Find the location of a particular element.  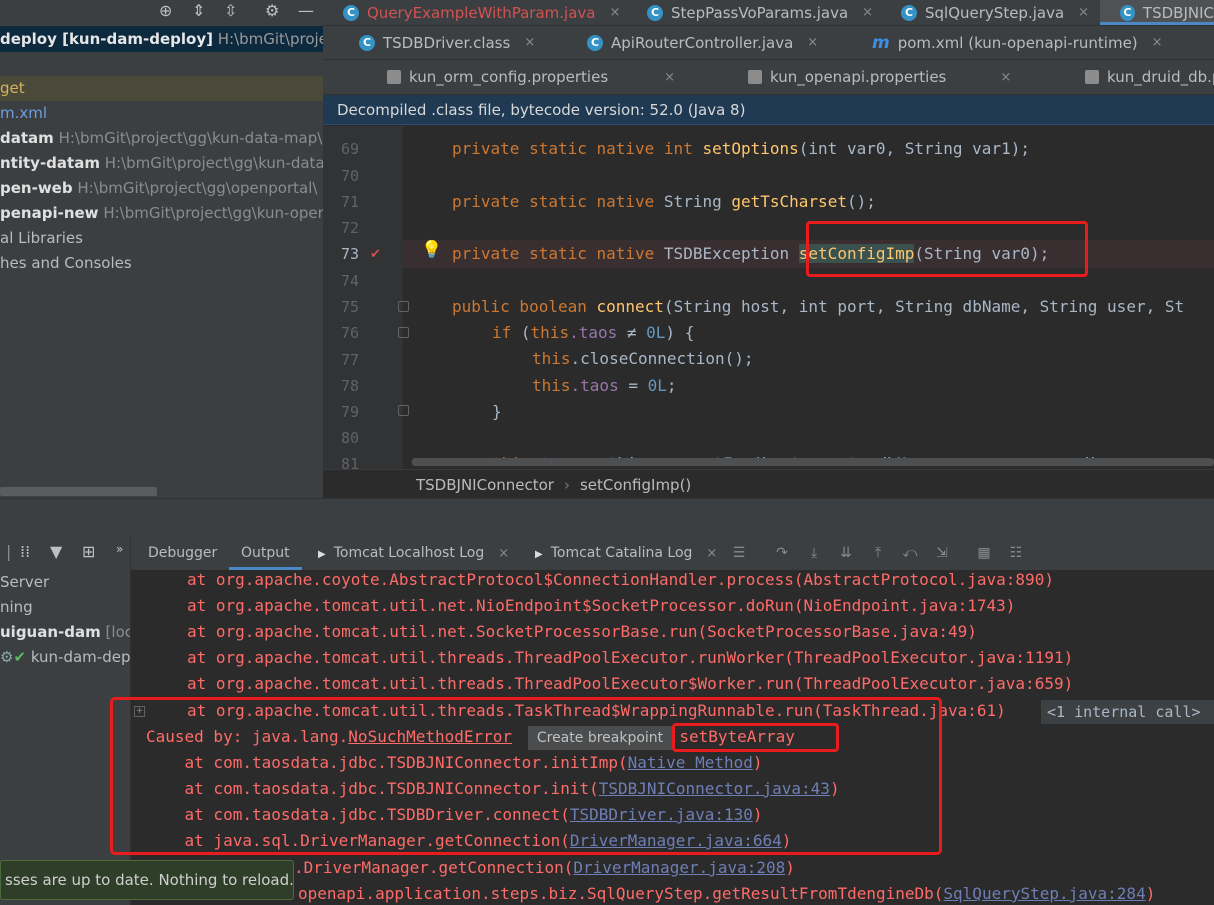

tab-output: Output is located at coordinates (265, 553).